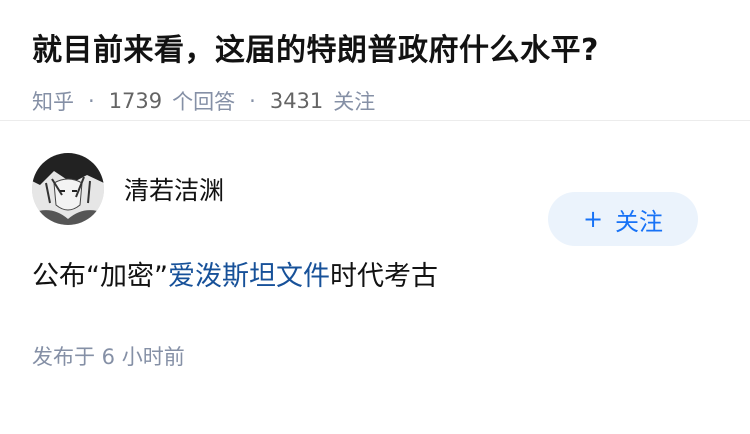  I want to click on content-link: 爱泼斯坦文件, so click(249, 276).